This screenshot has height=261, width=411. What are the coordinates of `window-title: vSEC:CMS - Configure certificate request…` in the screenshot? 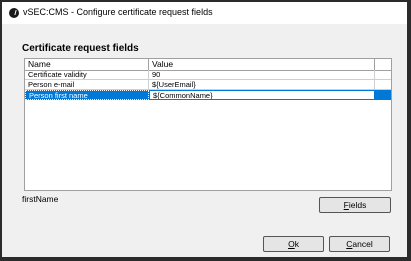 It's located at (118, 12).